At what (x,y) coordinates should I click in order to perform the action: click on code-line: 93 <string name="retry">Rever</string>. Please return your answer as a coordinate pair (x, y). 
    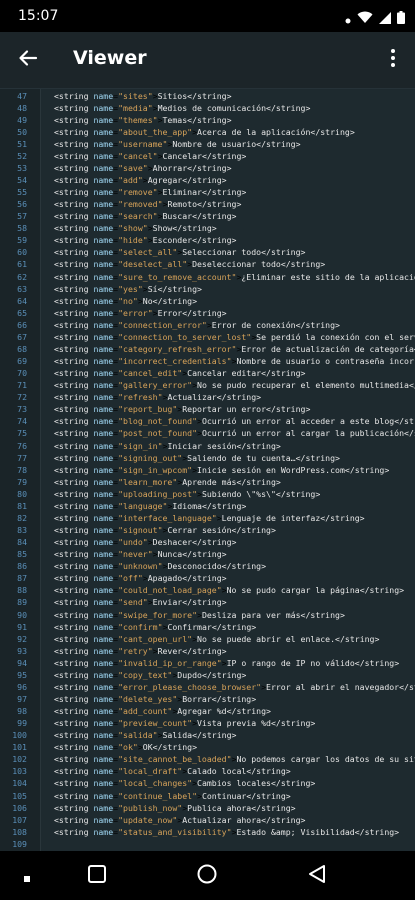
    Looking at the image, I should click on (207, 651).